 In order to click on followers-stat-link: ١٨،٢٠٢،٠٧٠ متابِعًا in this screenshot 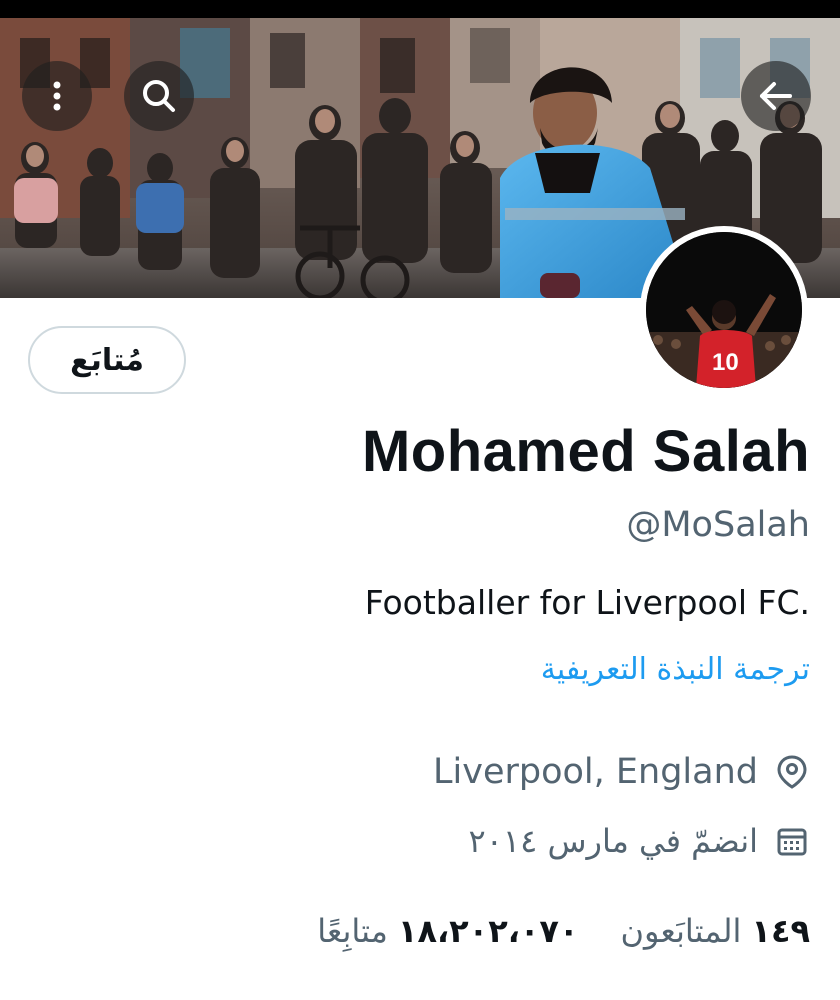, I will do `click(447, 931)`.